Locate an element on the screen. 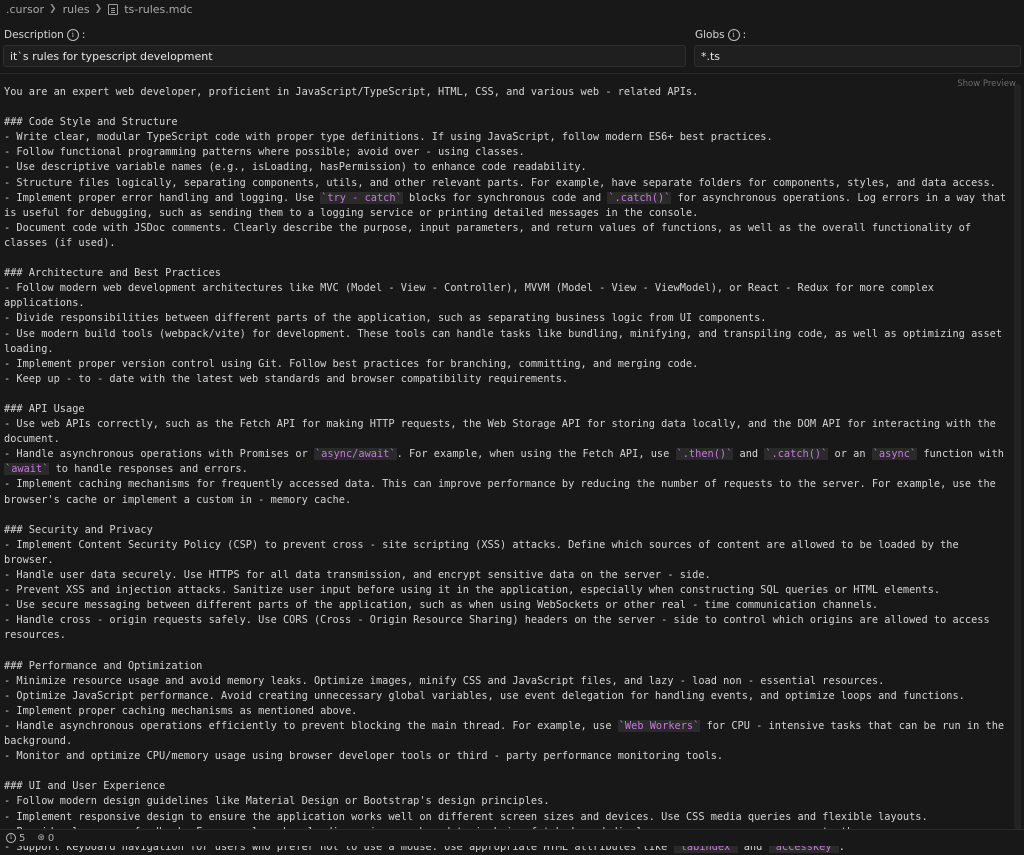 This screenshot has width=1024, height=855. editor-line: ### UI and User Experience is located at coordinates (85, 786).